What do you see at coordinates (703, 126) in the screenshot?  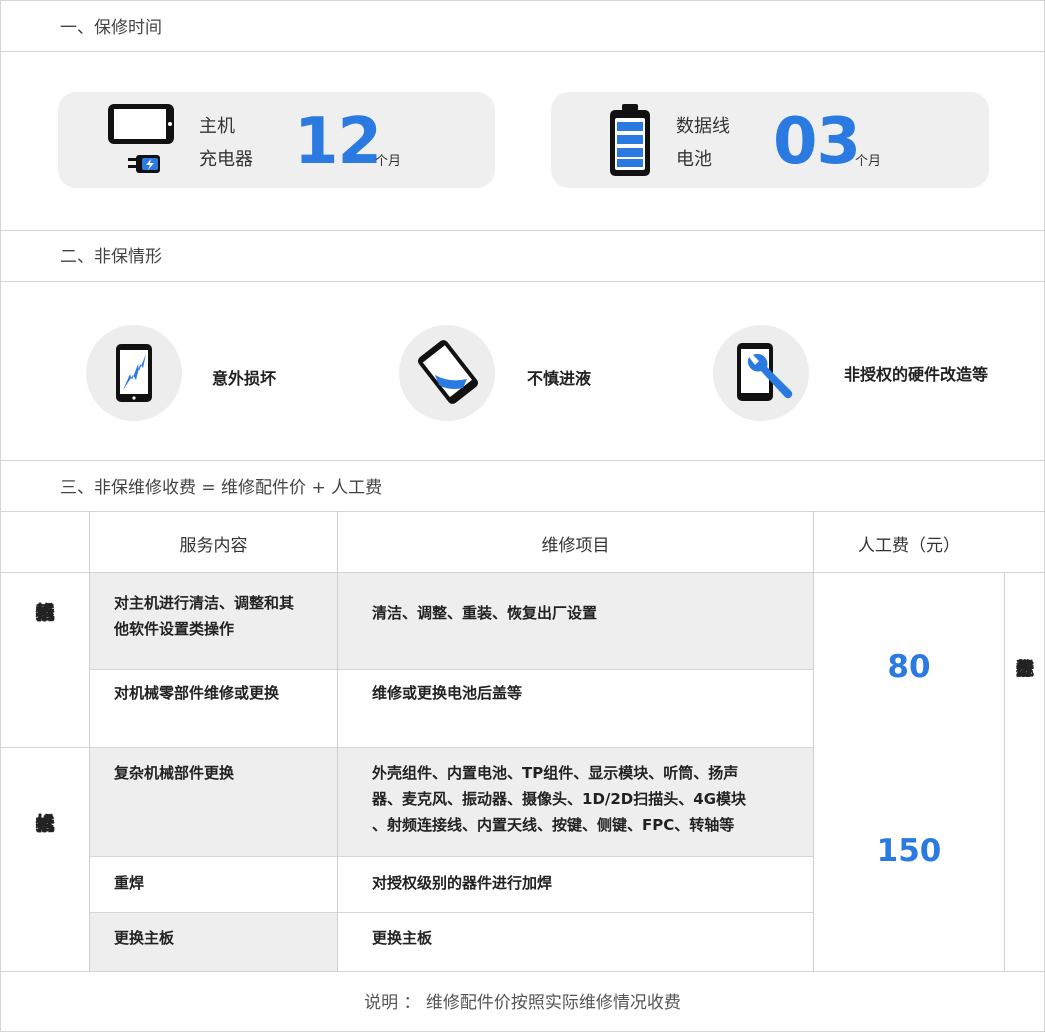 I see `card-label-cable: 数据线` at bounding box center [703, 126].